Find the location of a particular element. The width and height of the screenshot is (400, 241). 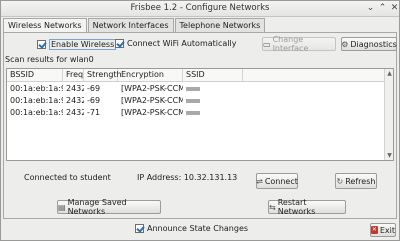

exit-icon: ✕ is located at coordinates (374, 230).